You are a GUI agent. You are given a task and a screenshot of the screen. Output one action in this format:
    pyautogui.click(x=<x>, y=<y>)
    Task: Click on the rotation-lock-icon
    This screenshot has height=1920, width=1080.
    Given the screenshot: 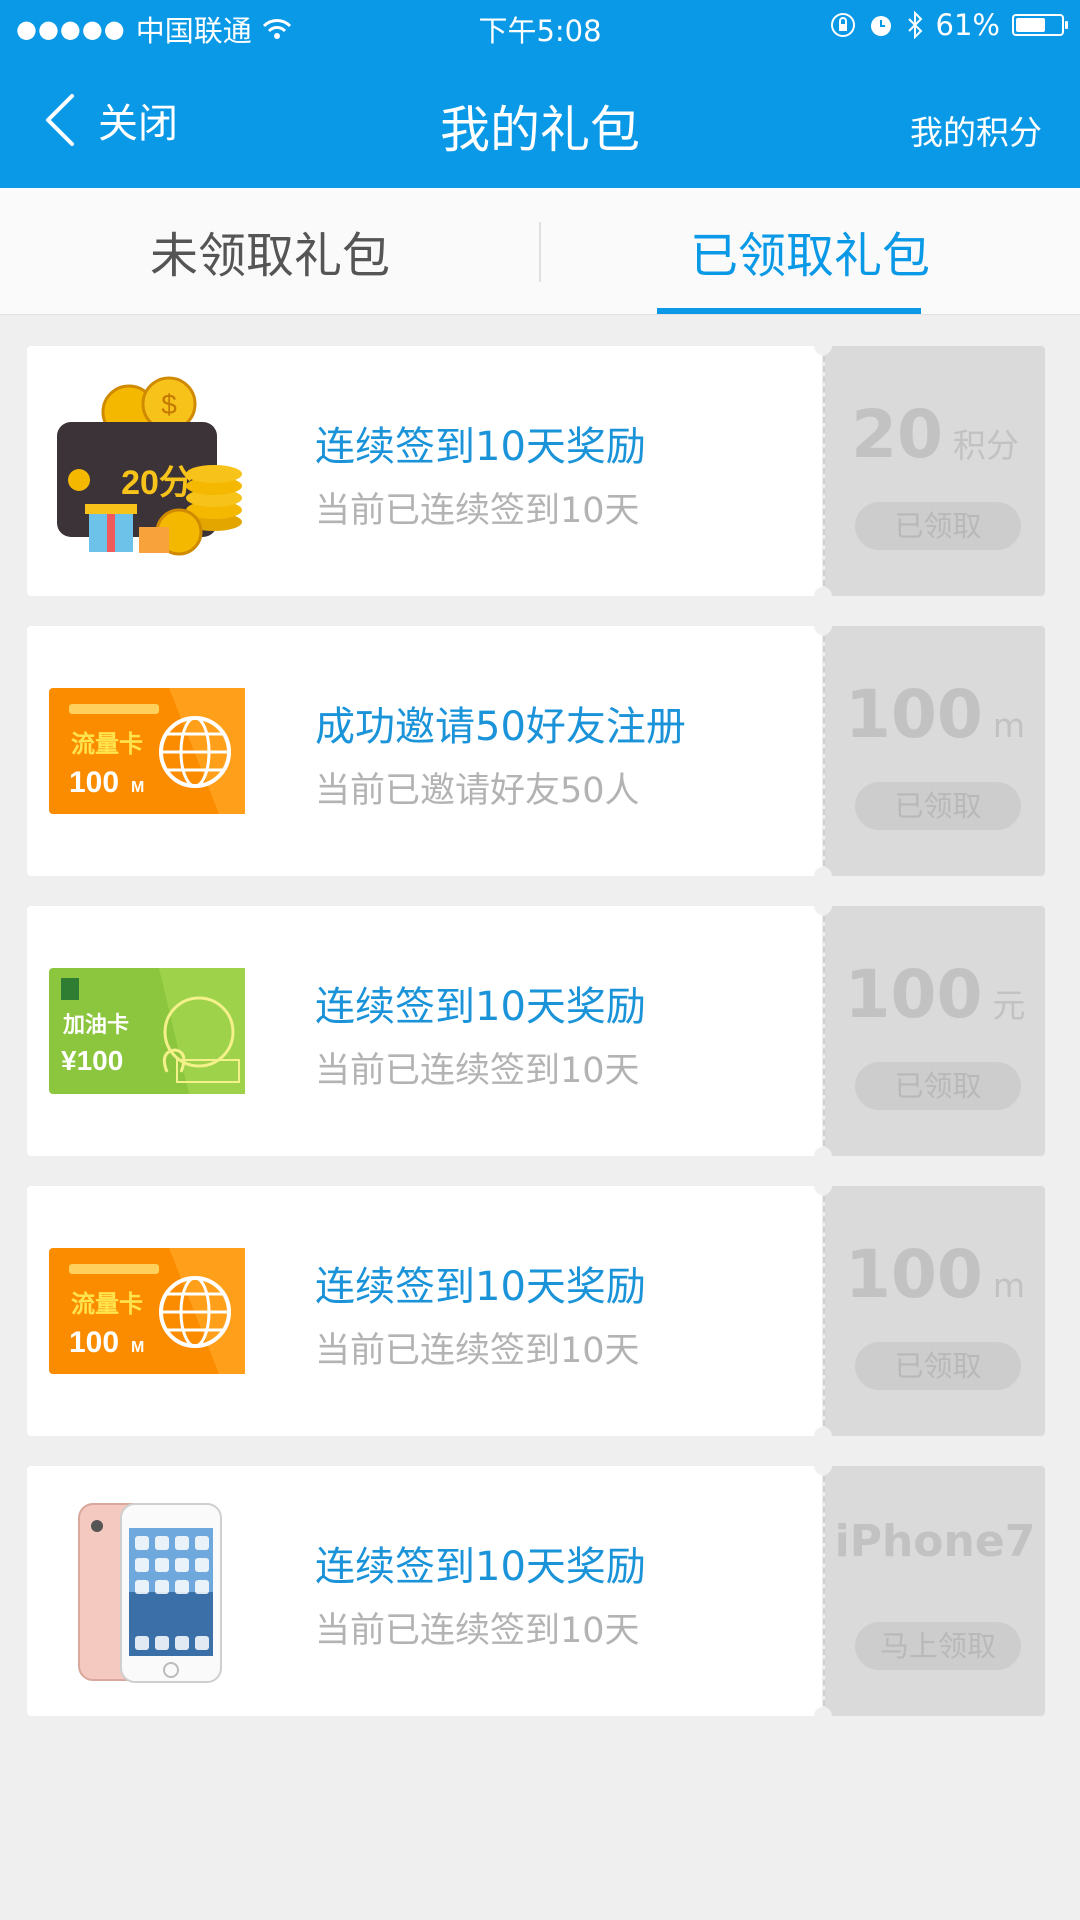 What is the action you would take?
    pyautogui.click(x=842, y=25)
    